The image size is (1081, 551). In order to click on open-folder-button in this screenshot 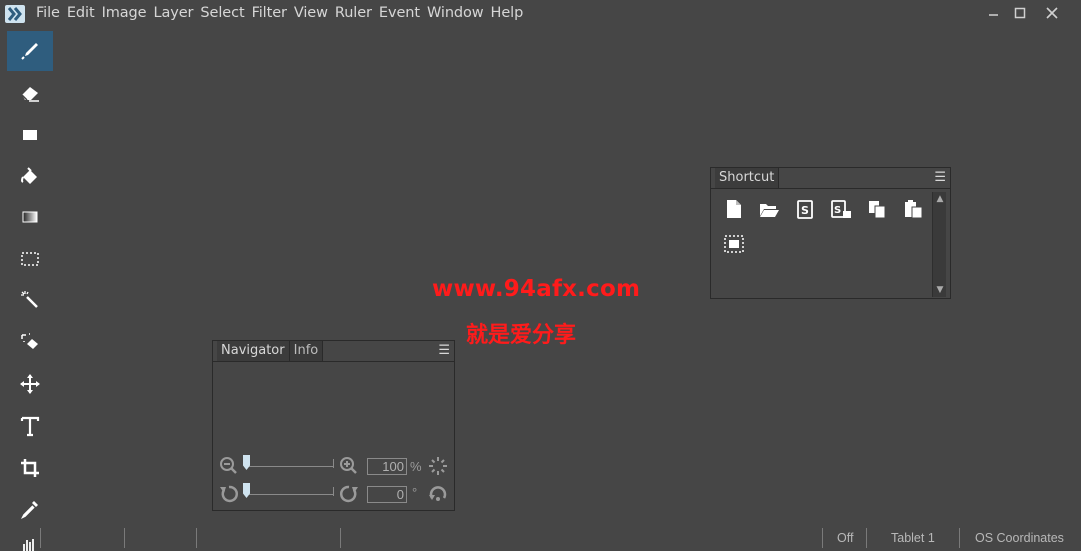, I will do `click(769, 209)`.